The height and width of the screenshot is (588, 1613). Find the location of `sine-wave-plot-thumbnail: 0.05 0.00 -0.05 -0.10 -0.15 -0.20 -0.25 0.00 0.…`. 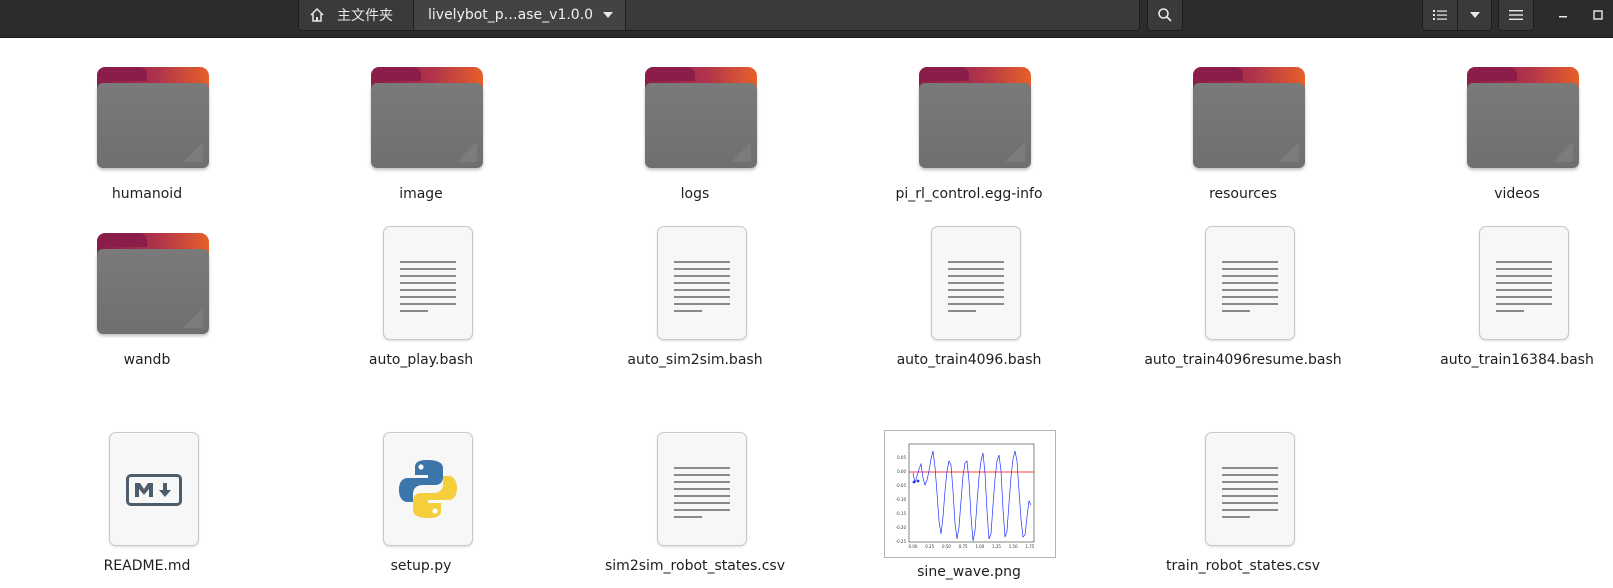

sine-wave-plot-thumbnail: 0.05 0.00 -0.05 -0.10 -0.15 -0.20 -0.25 0.00 0.… is located at coordinates (965, 496).